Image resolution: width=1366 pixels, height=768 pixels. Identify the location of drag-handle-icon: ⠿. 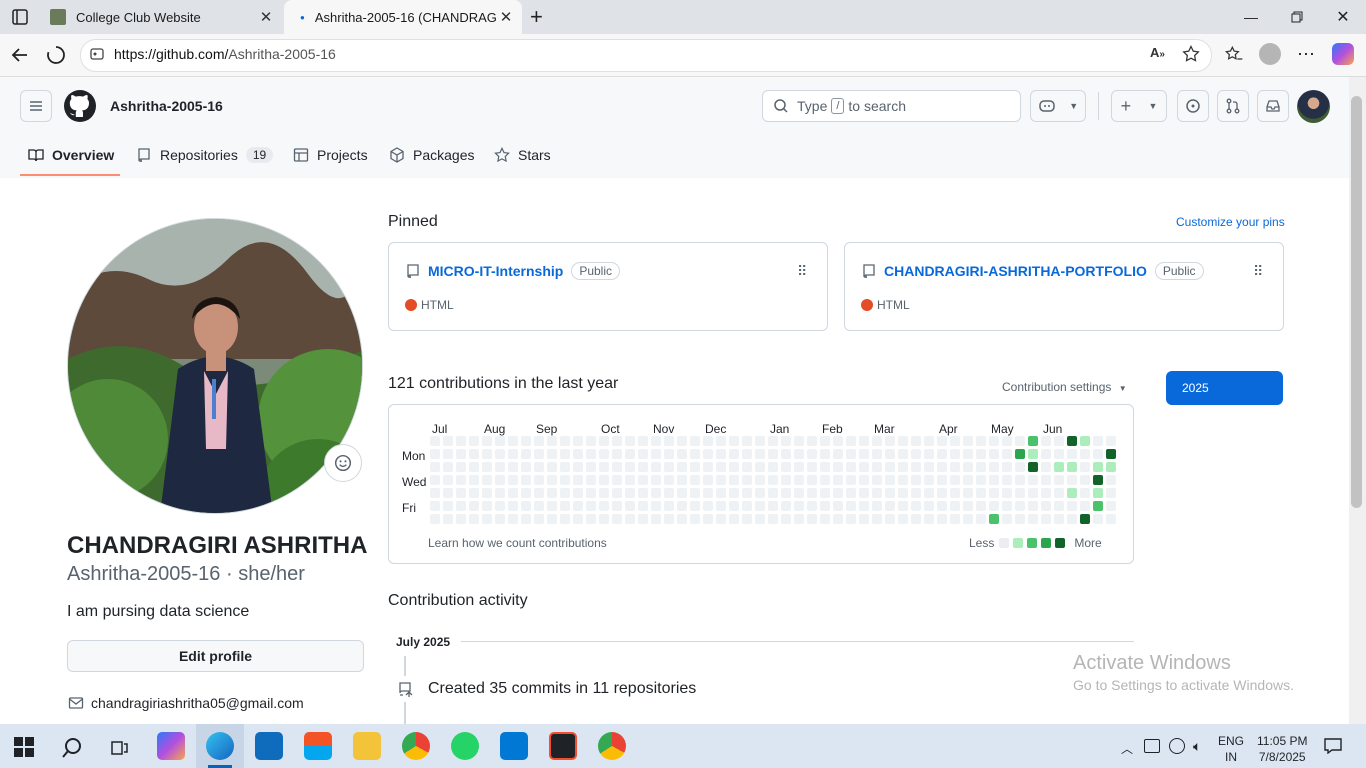
(802, 271).